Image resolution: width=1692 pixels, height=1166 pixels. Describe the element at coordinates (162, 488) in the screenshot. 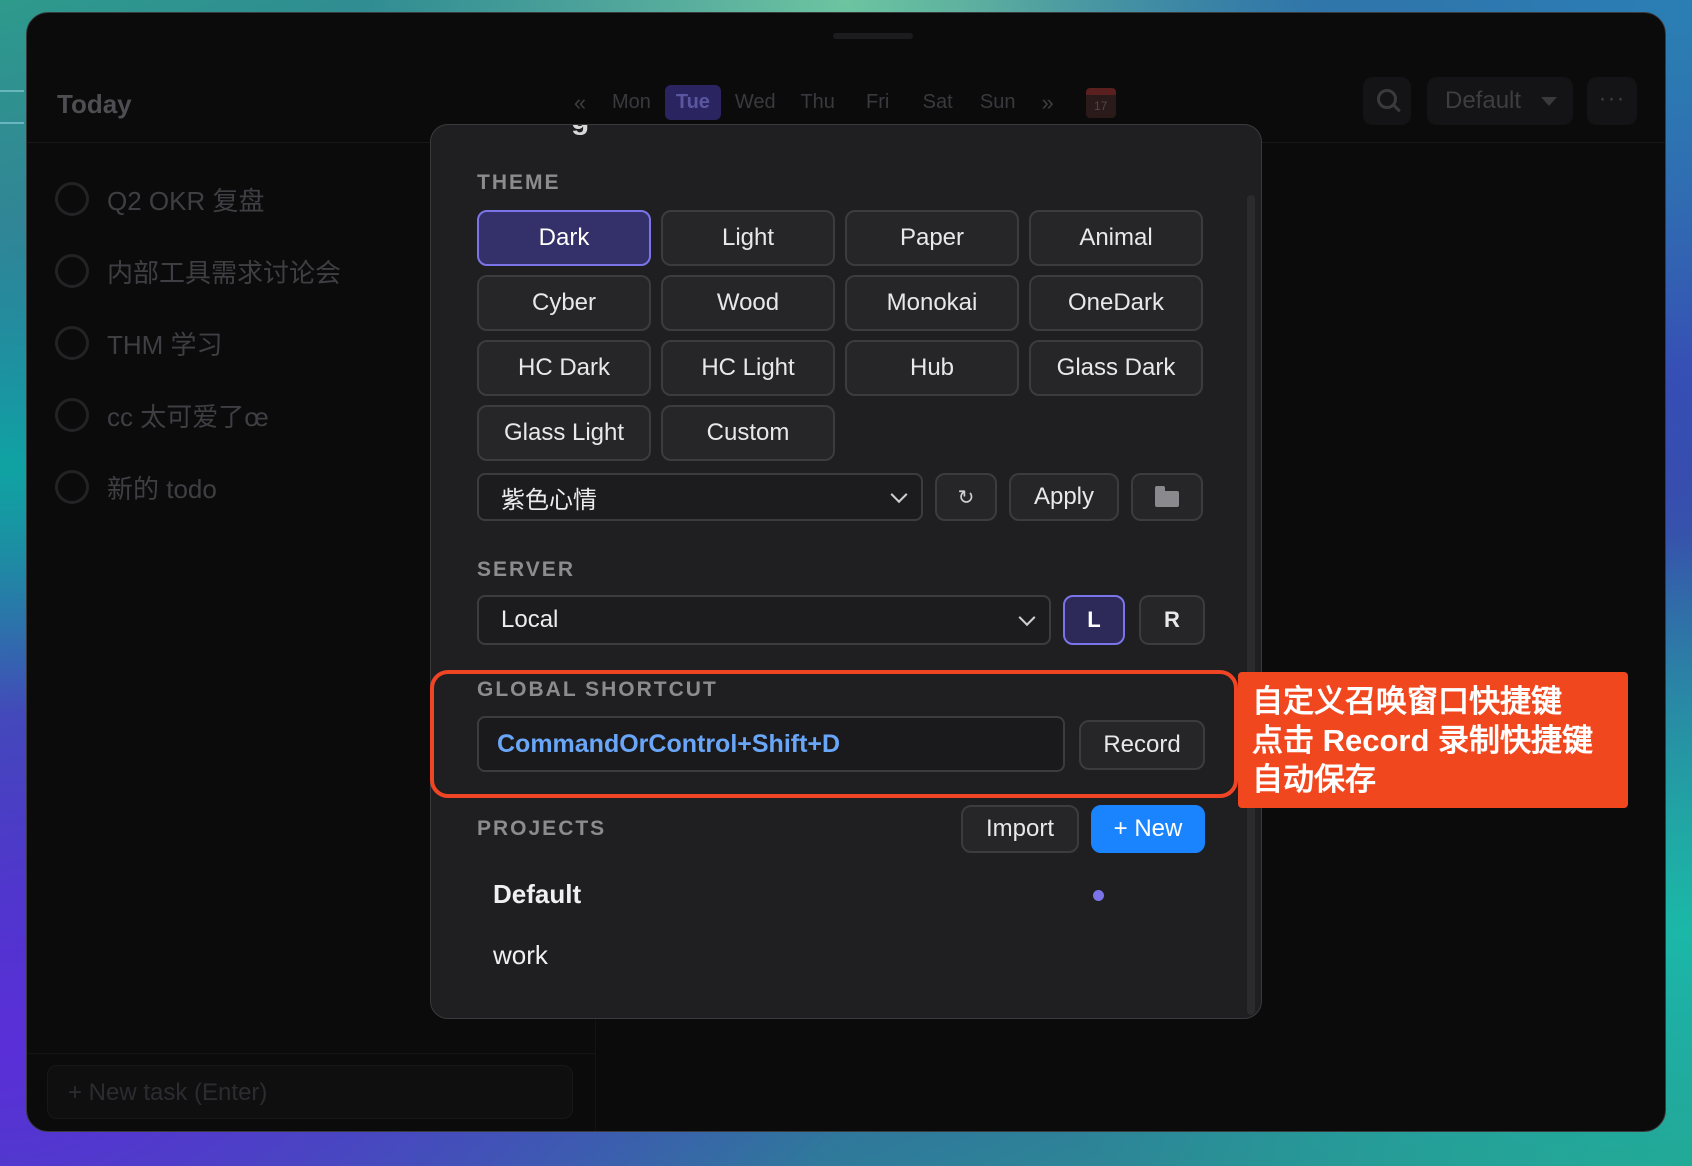

I see `task-label: 新的 todo` at that location.